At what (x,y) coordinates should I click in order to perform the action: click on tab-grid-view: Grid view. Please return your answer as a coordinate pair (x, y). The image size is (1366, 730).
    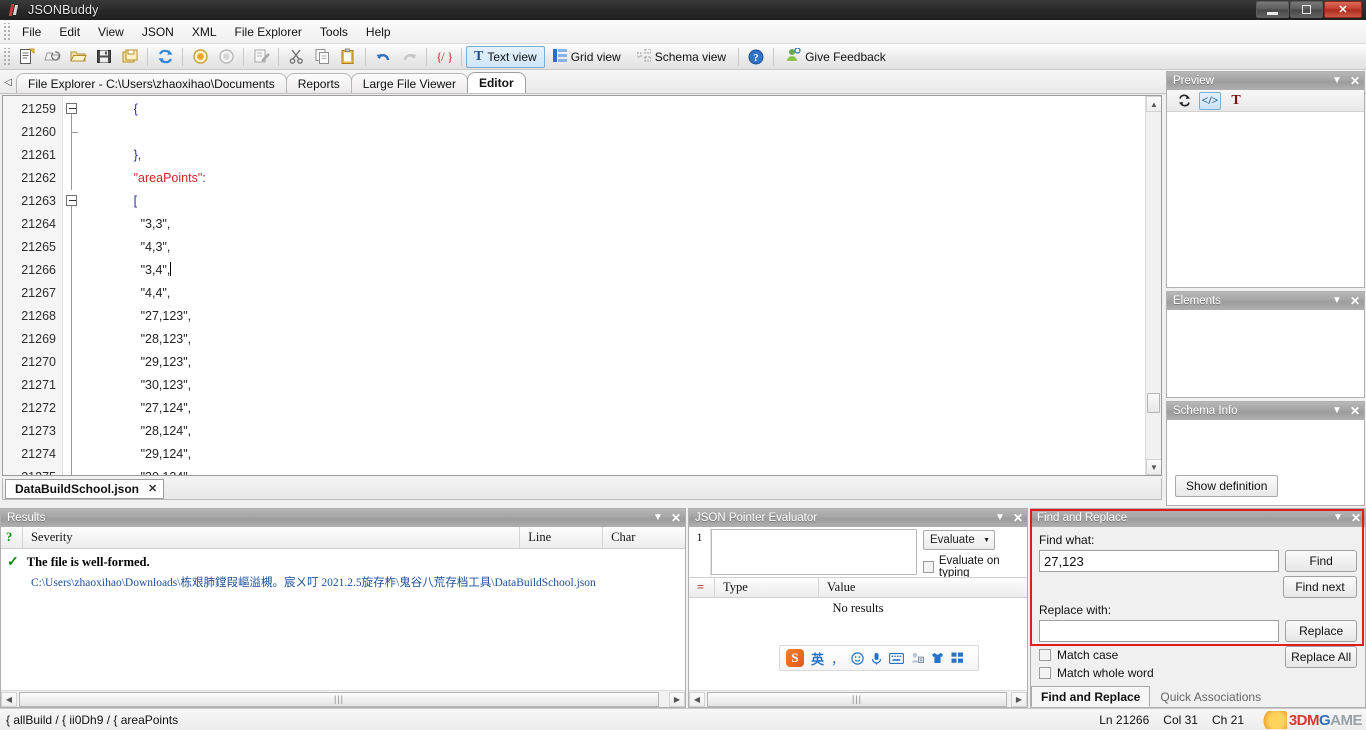
    Looking at the image, I should click on (587, 57).